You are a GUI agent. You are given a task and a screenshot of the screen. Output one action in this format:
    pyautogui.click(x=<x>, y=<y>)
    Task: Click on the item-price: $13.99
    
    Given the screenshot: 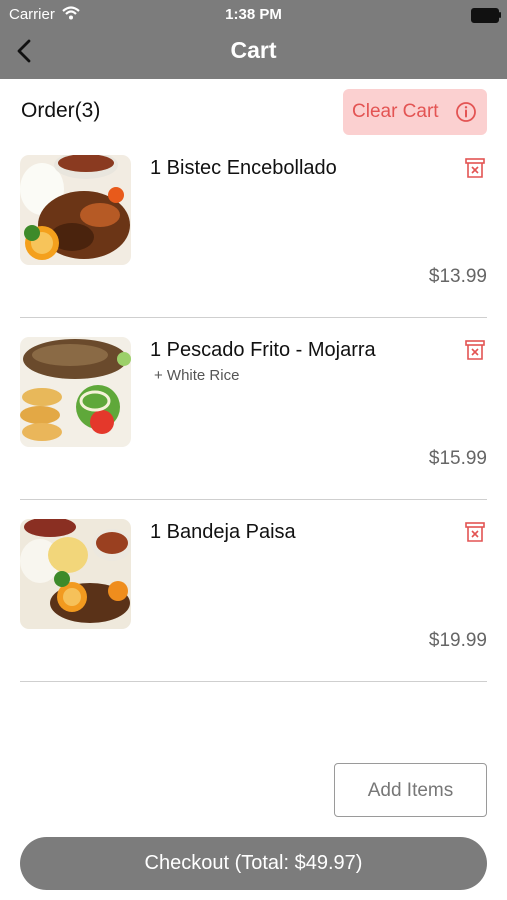 What is the action you would take?
    pyautogui.click(x=457, y=276)
    